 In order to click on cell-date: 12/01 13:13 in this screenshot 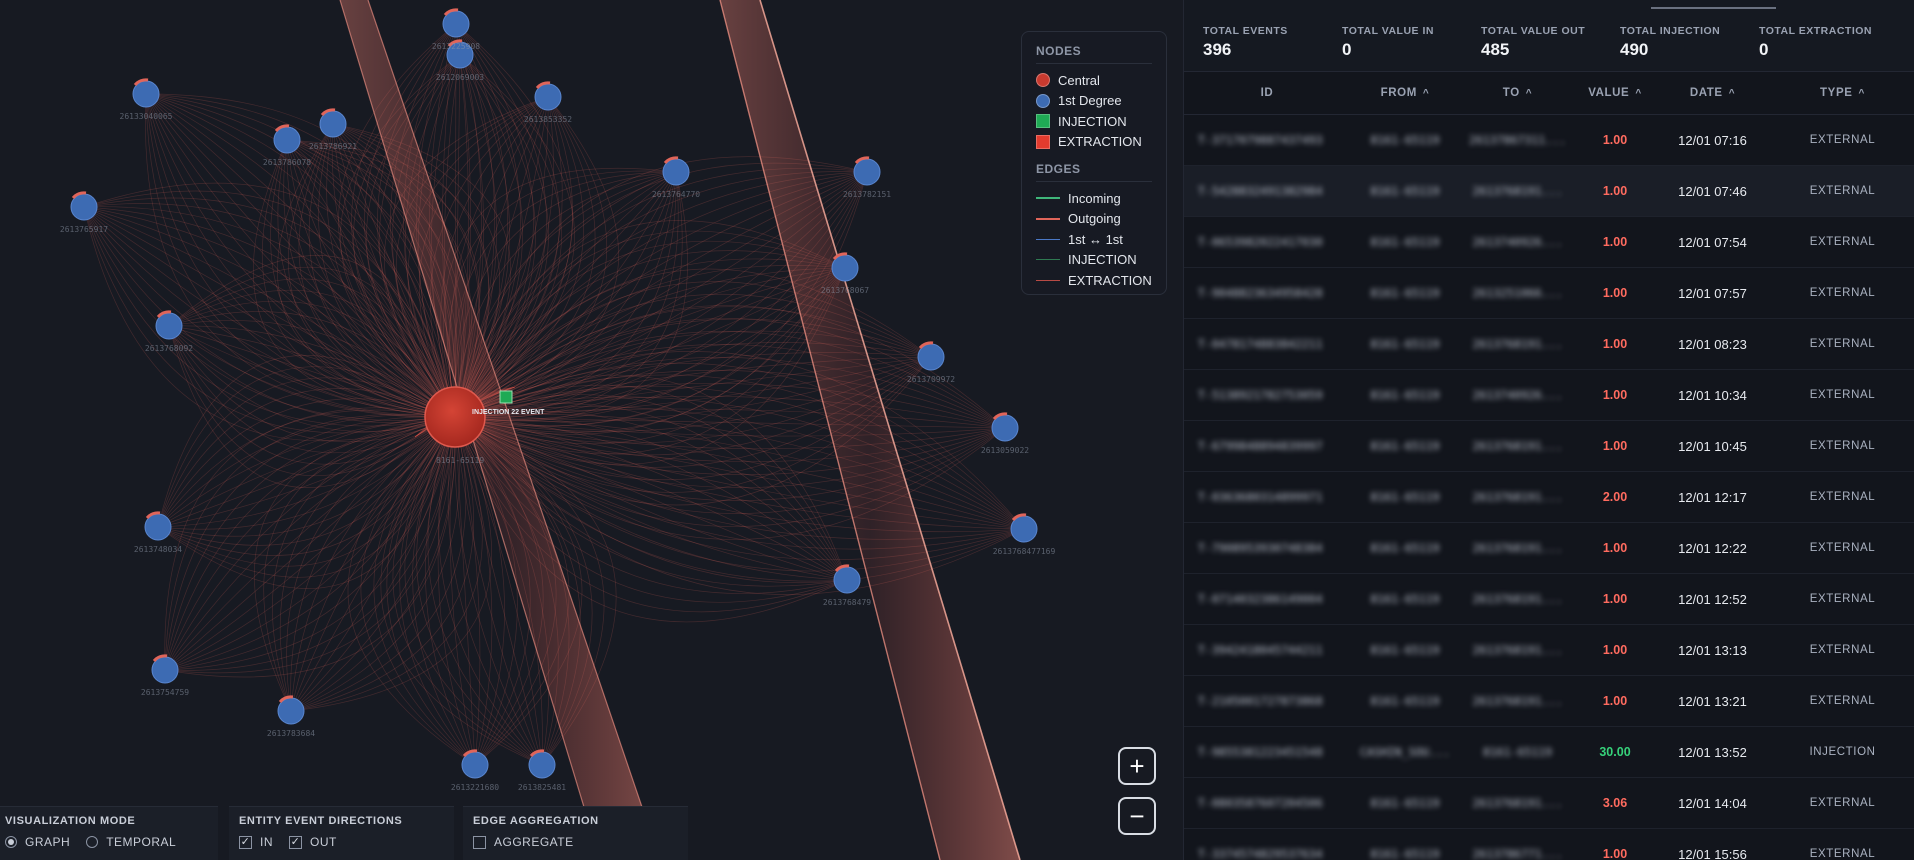, I will do `click(1712, 650)`.